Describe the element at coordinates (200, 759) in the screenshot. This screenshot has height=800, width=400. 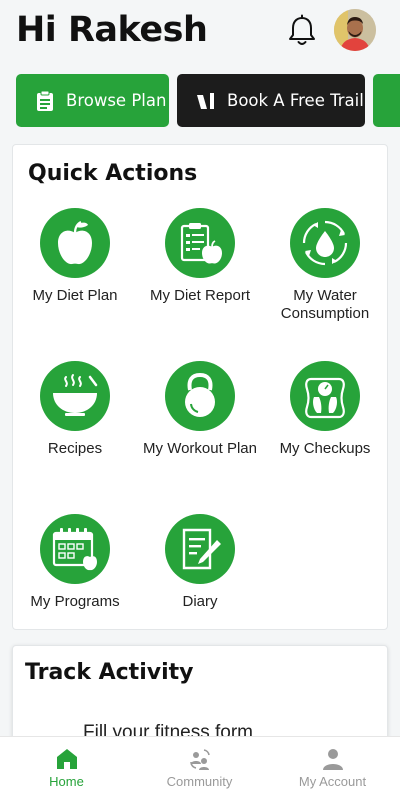
I see `community-icon` at that location.